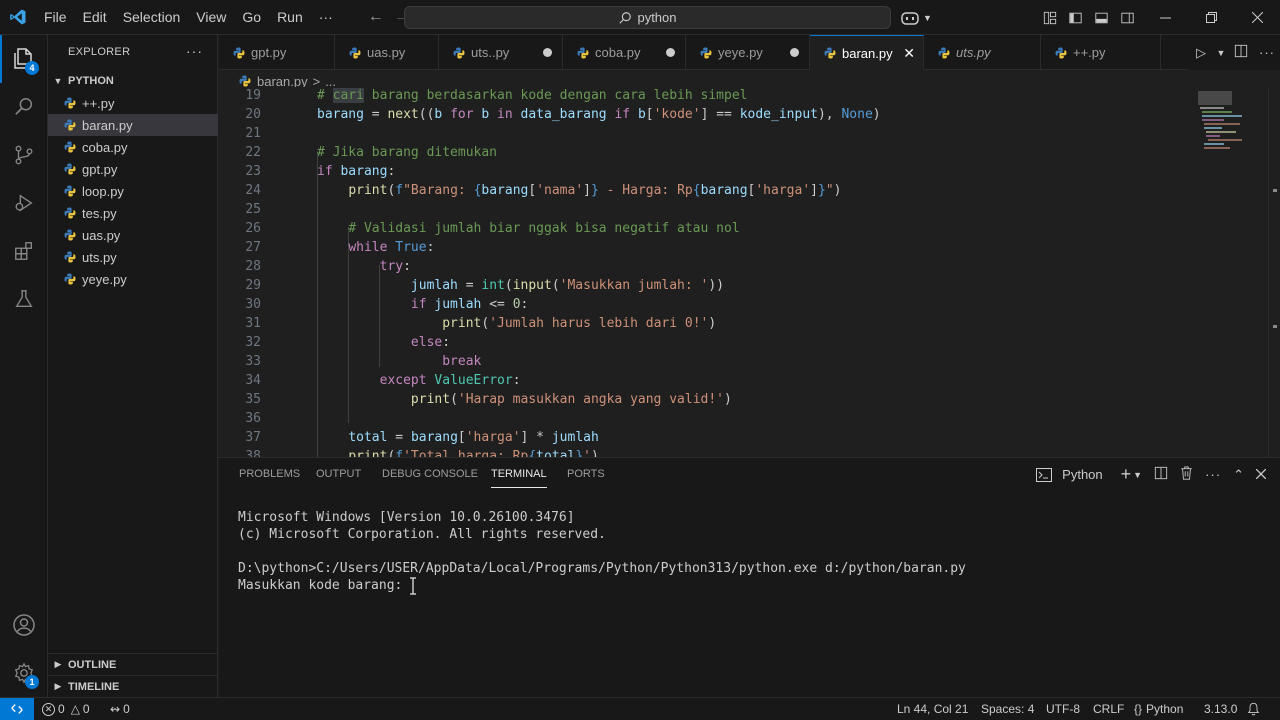 Image resolution: width=1280 pixels, height=720 pixels. What do you see at coordinates (1186, 474) in the screenshot?
I see `trash-icon` at bounding box center [1186, 474].